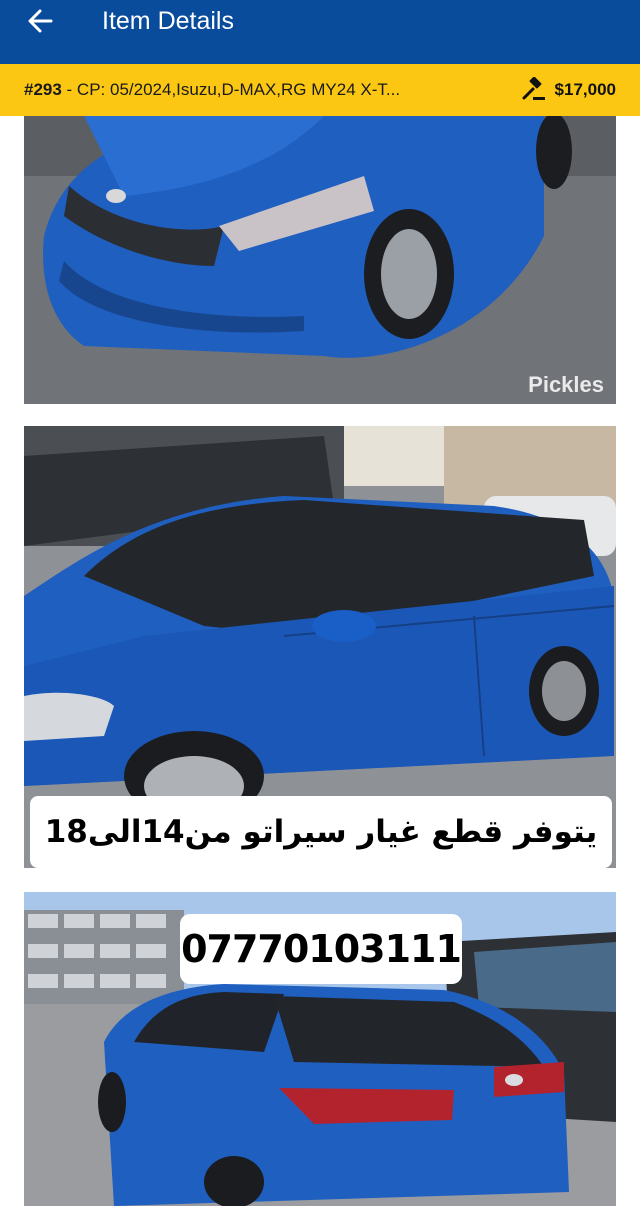 The image size is (640, 1206). I want to click on arrow-left-icon, so click(40, 21).